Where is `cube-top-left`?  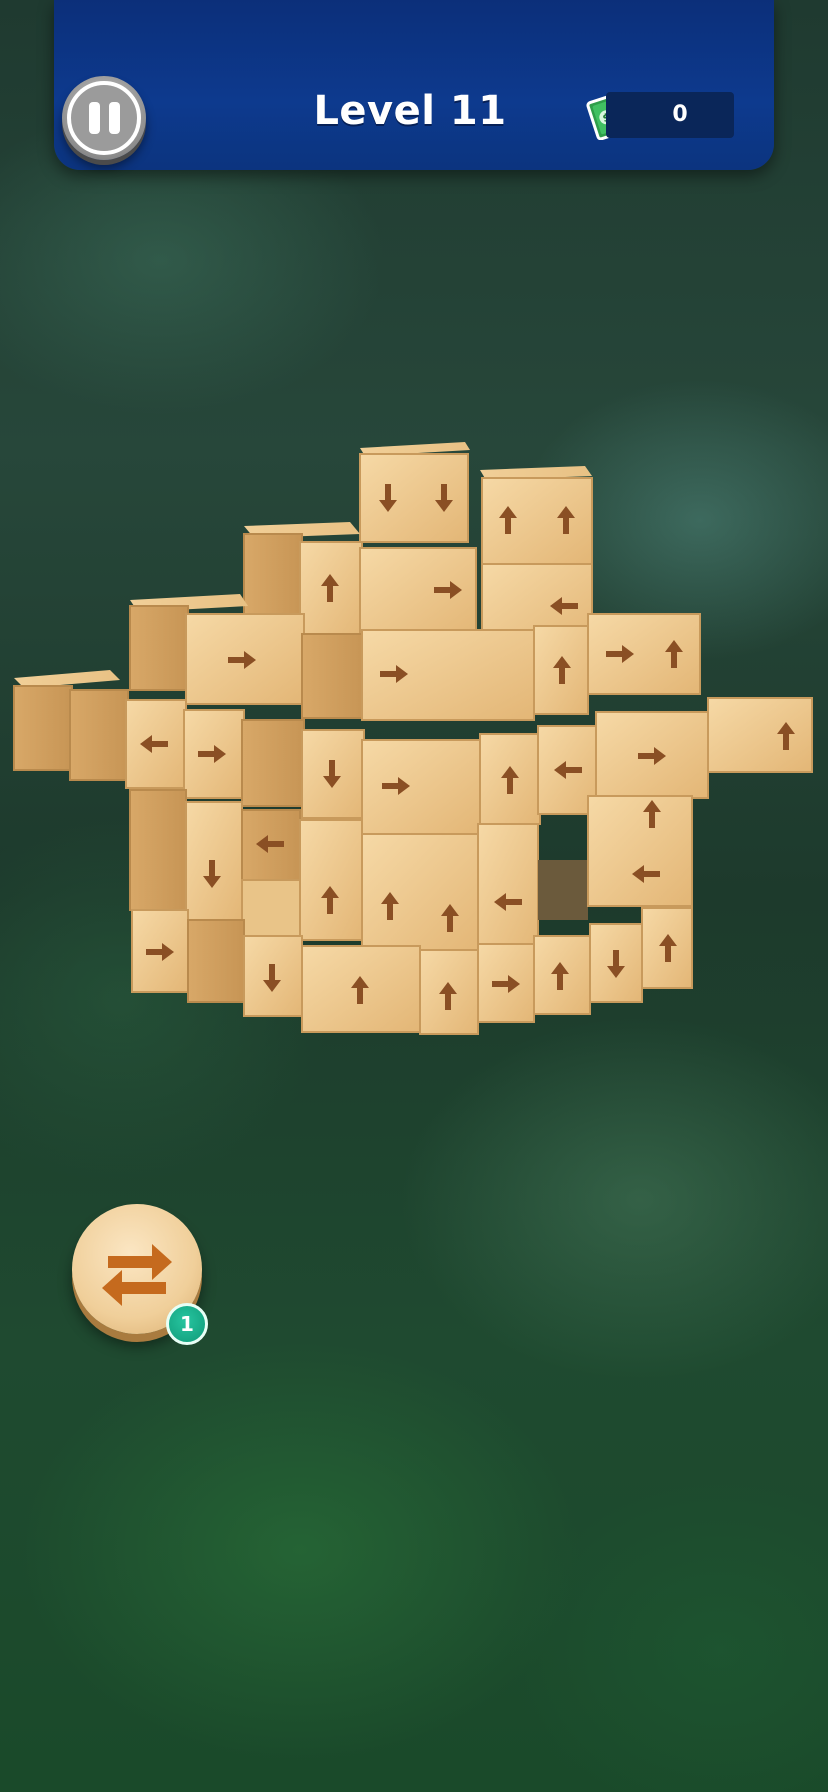 cube-top-left is located at coordinates (414, 492).